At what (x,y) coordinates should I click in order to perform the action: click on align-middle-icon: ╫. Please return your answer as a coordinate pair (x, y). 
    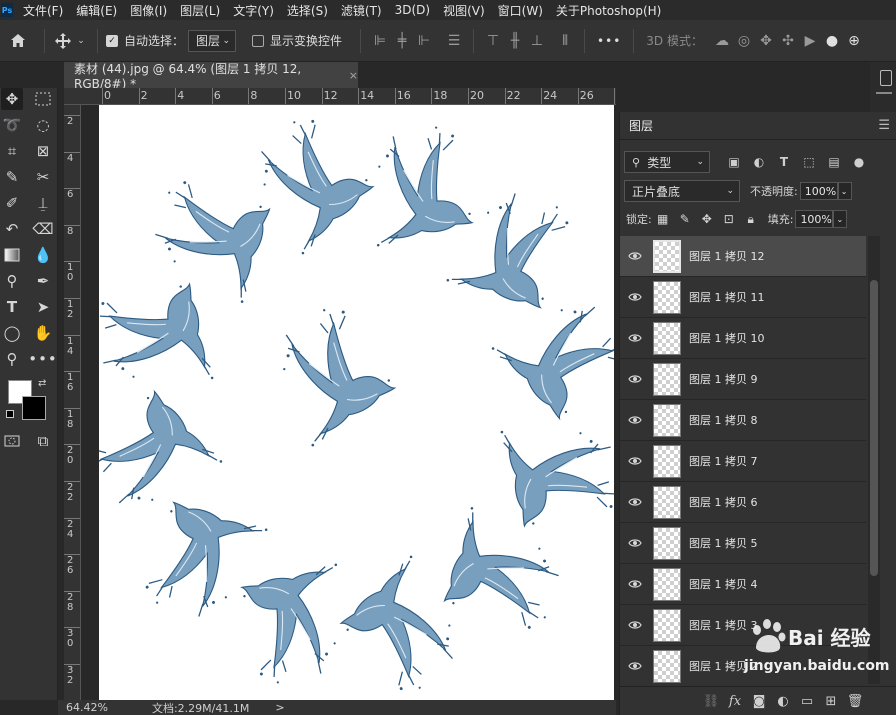
    Looking at the image, I should click on (515, 41).